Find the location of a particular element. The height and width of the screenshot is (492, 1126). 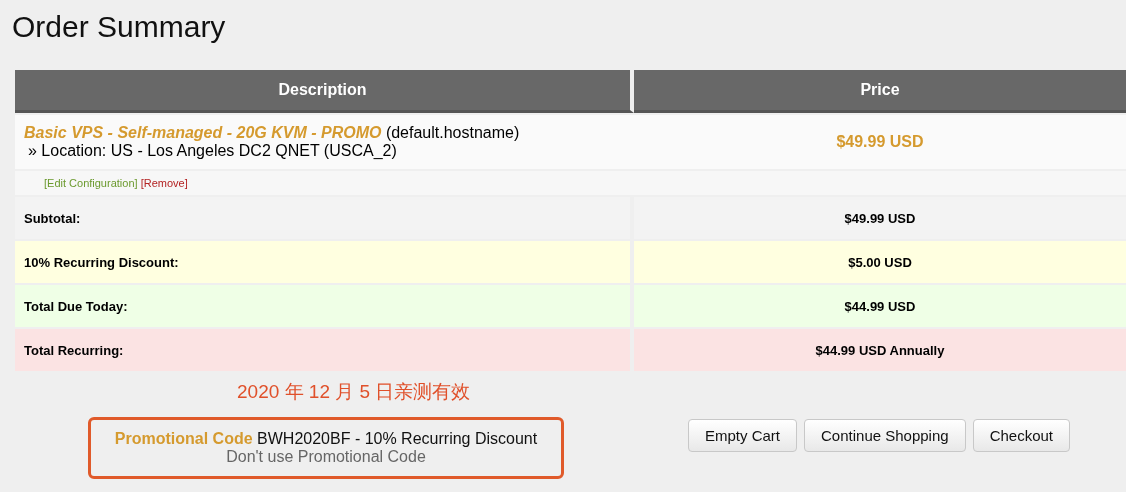

promo-label: Promotional Code is located at coordinates (183, 438).